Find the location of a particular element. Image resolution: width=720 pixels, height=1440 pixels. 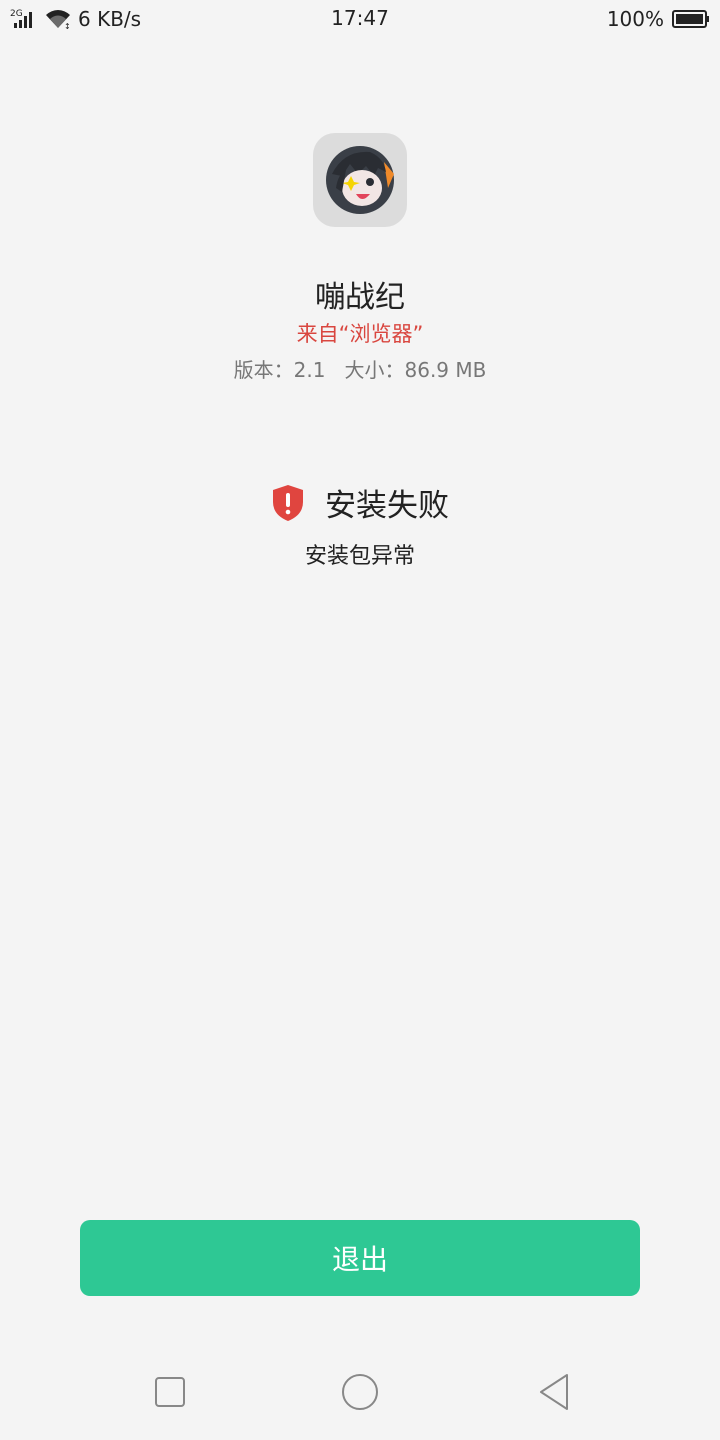

recents-button is located at coordinates (170, 1392).